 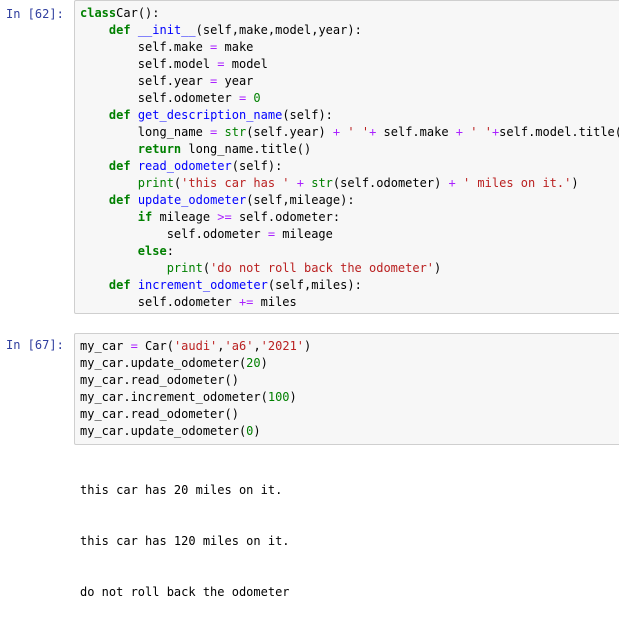 What do you see at coordinates (322, 268) in the screenshot?
I see `code-token: 'do not roll back the odometer'` at bounding box center [322, 268].